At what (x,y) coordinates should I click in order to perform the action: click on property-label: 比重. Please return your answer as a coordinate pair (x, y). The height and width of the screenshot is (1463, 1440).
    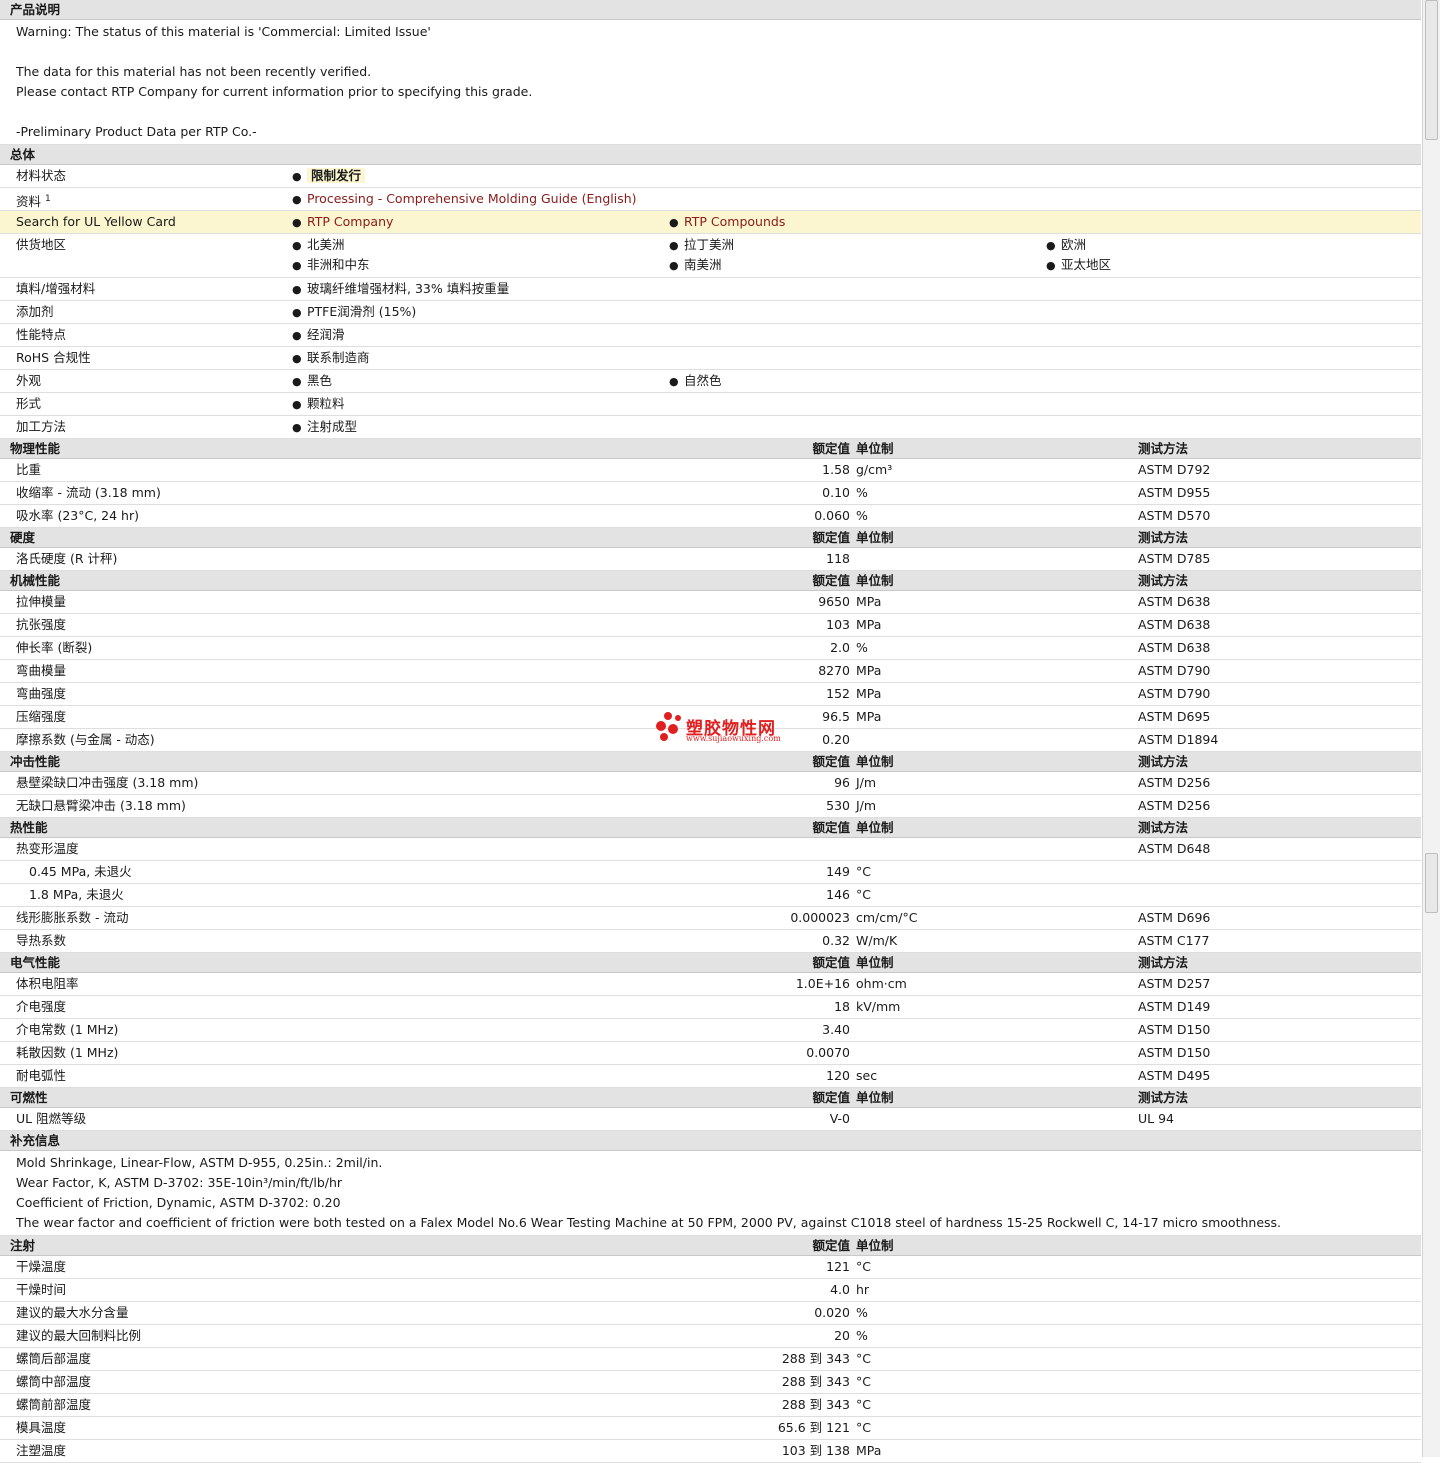
    Looking at the image, I should click on (29, 469).